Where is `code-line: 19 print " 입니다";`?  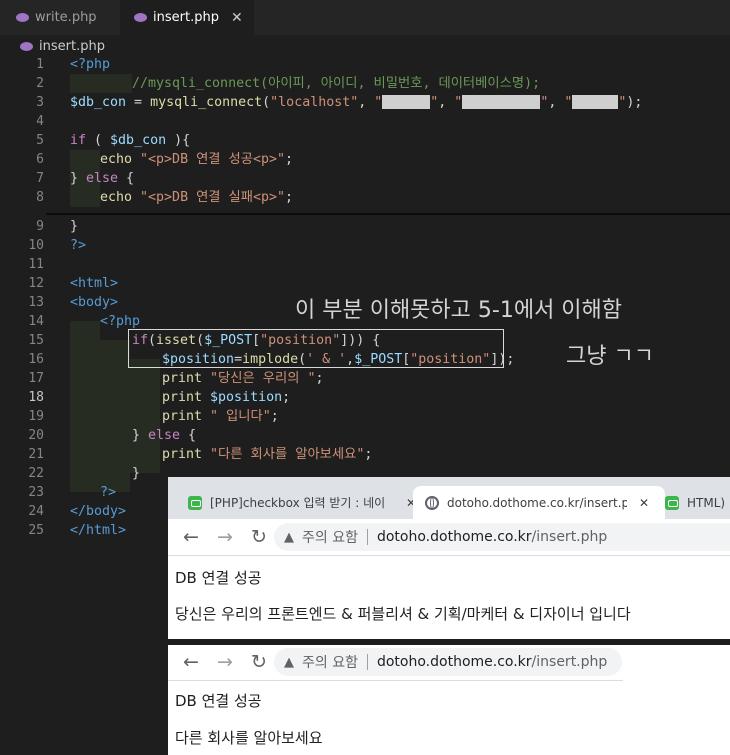
code-line: 19 print " 입니다"; is located at coordinates (153, 416).